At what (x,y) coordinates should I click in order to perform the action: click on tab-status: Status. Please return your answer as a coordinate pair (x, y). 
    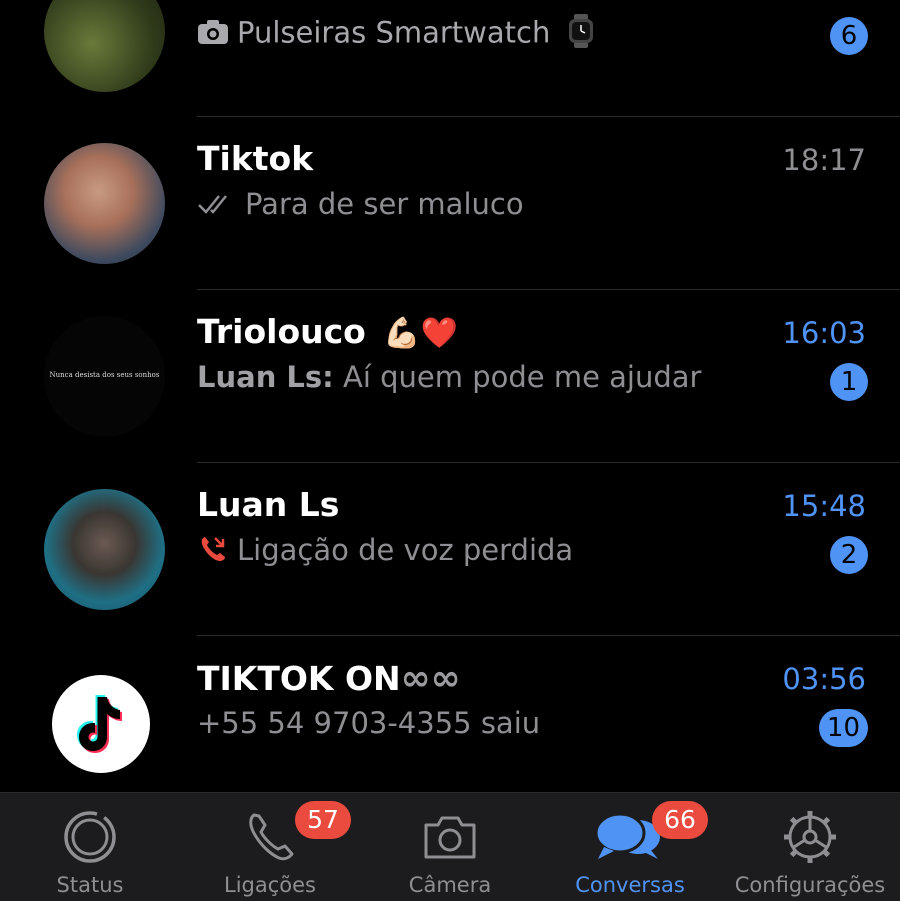
    Looking at the image, I should click on (90, 847).